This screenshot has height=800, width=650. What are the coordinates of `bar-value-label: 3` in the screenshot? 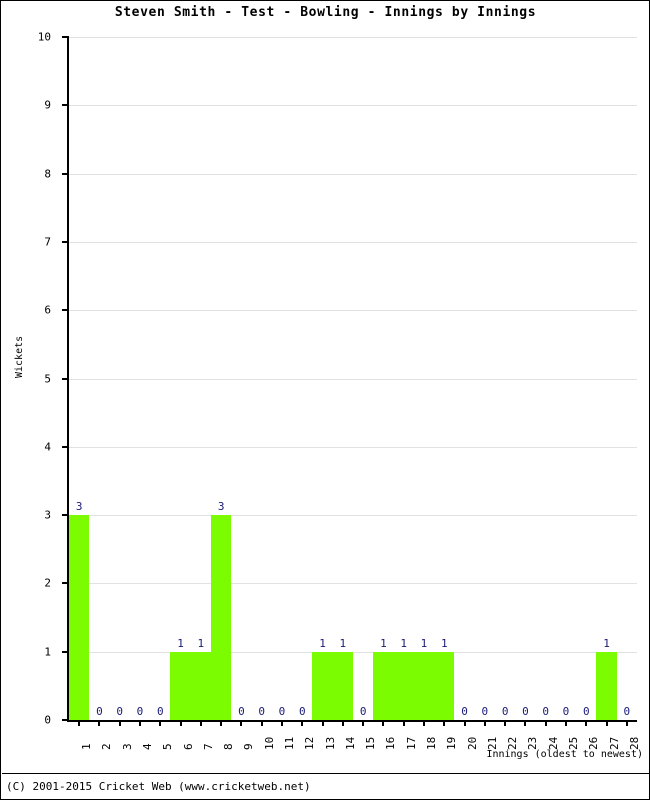 It's located at (79, 507).